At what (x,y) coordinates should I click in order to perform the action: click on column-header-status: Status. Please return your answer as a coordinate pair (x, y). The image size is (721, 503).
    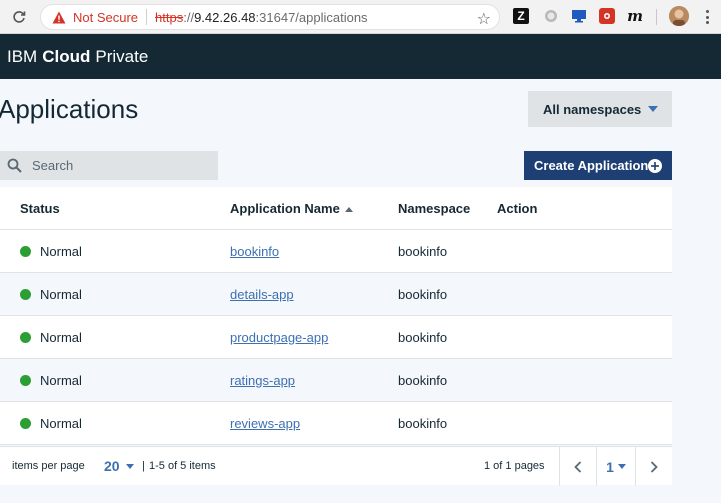
    Looking at the image, I should click on (40, 208).